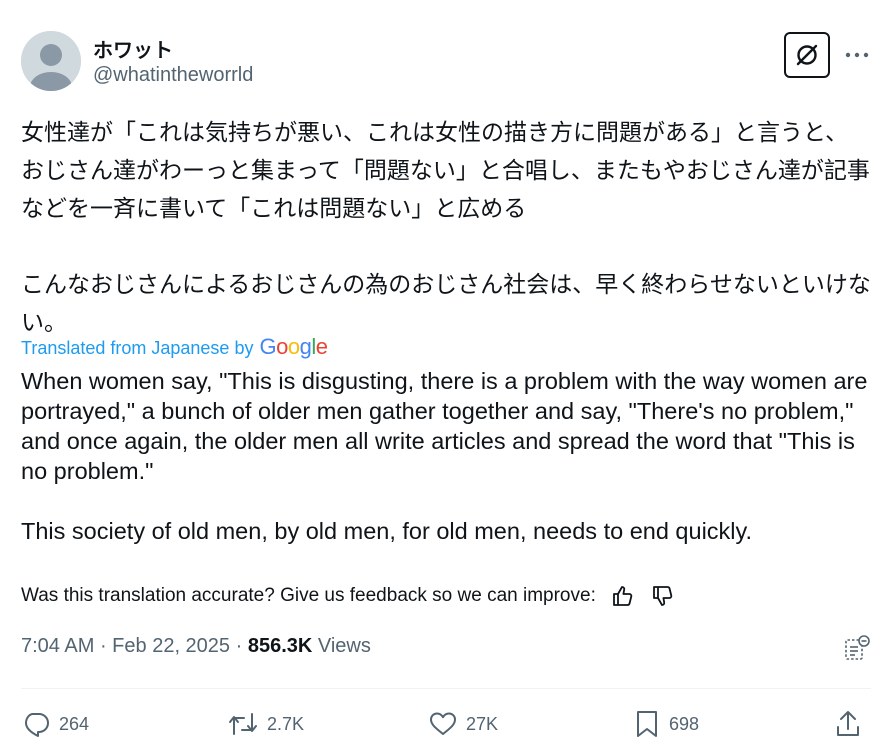 The width and height of the screenshot is (892, 756). What do you see at coordinates (647, 724) in the screenshot?
I see `bookmark-icon` at bounding box center [647, 724].